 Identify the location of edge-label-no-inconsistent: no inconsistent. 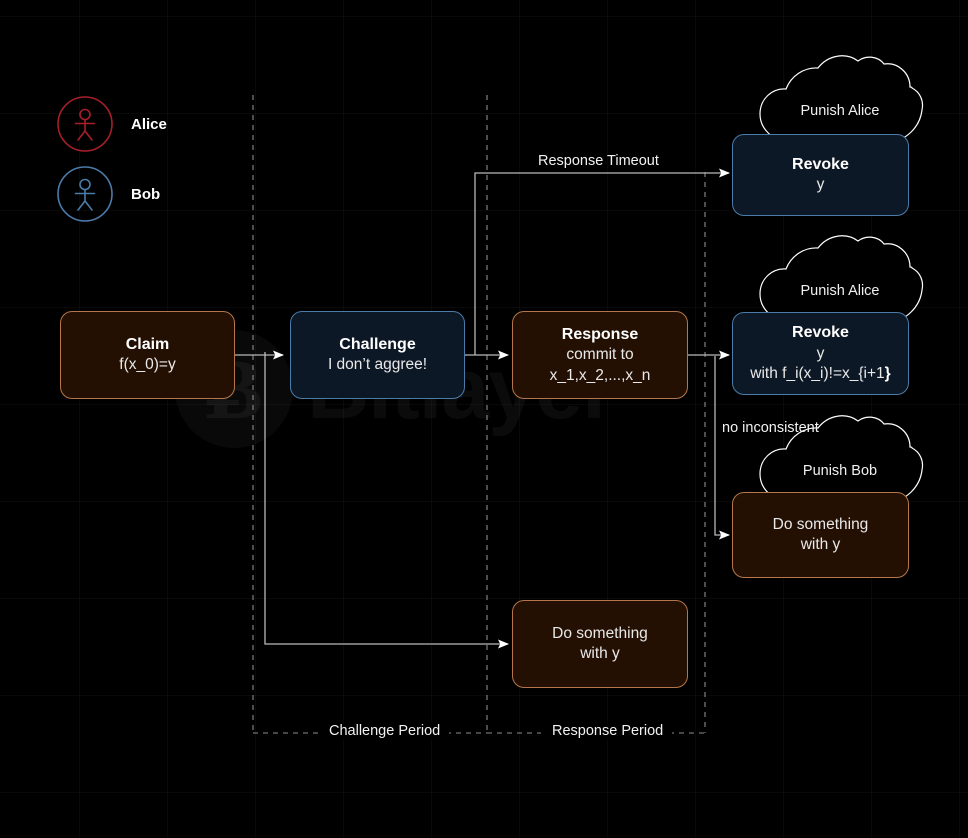
(770, 428).